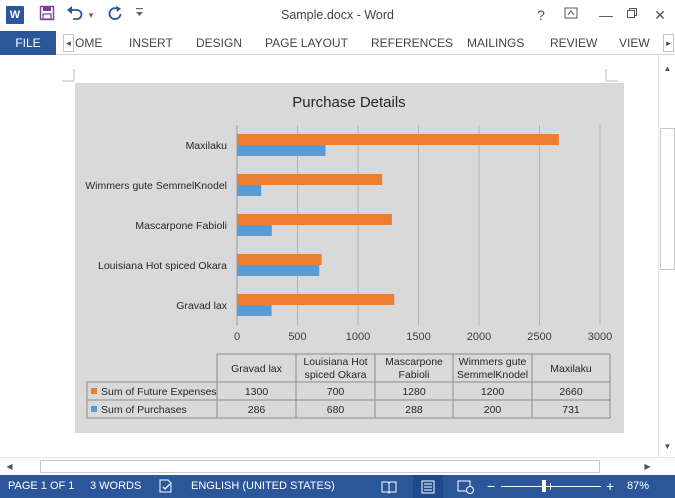  Describe the element at coordinates (340, 75) in the screenshot. I see `page-margin-marks` at that location.